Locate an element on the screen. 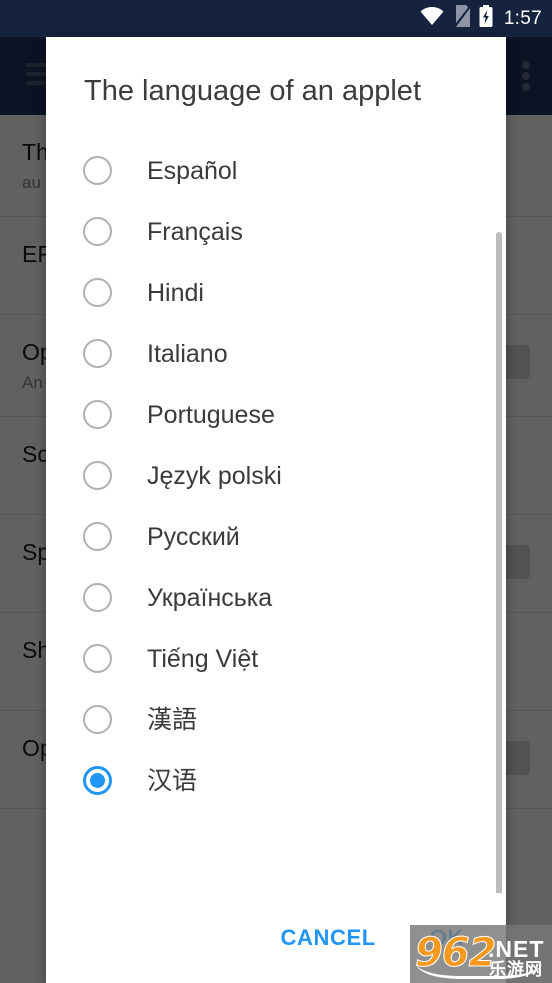  language-option-label: Français is located at coordinates (195, 231).